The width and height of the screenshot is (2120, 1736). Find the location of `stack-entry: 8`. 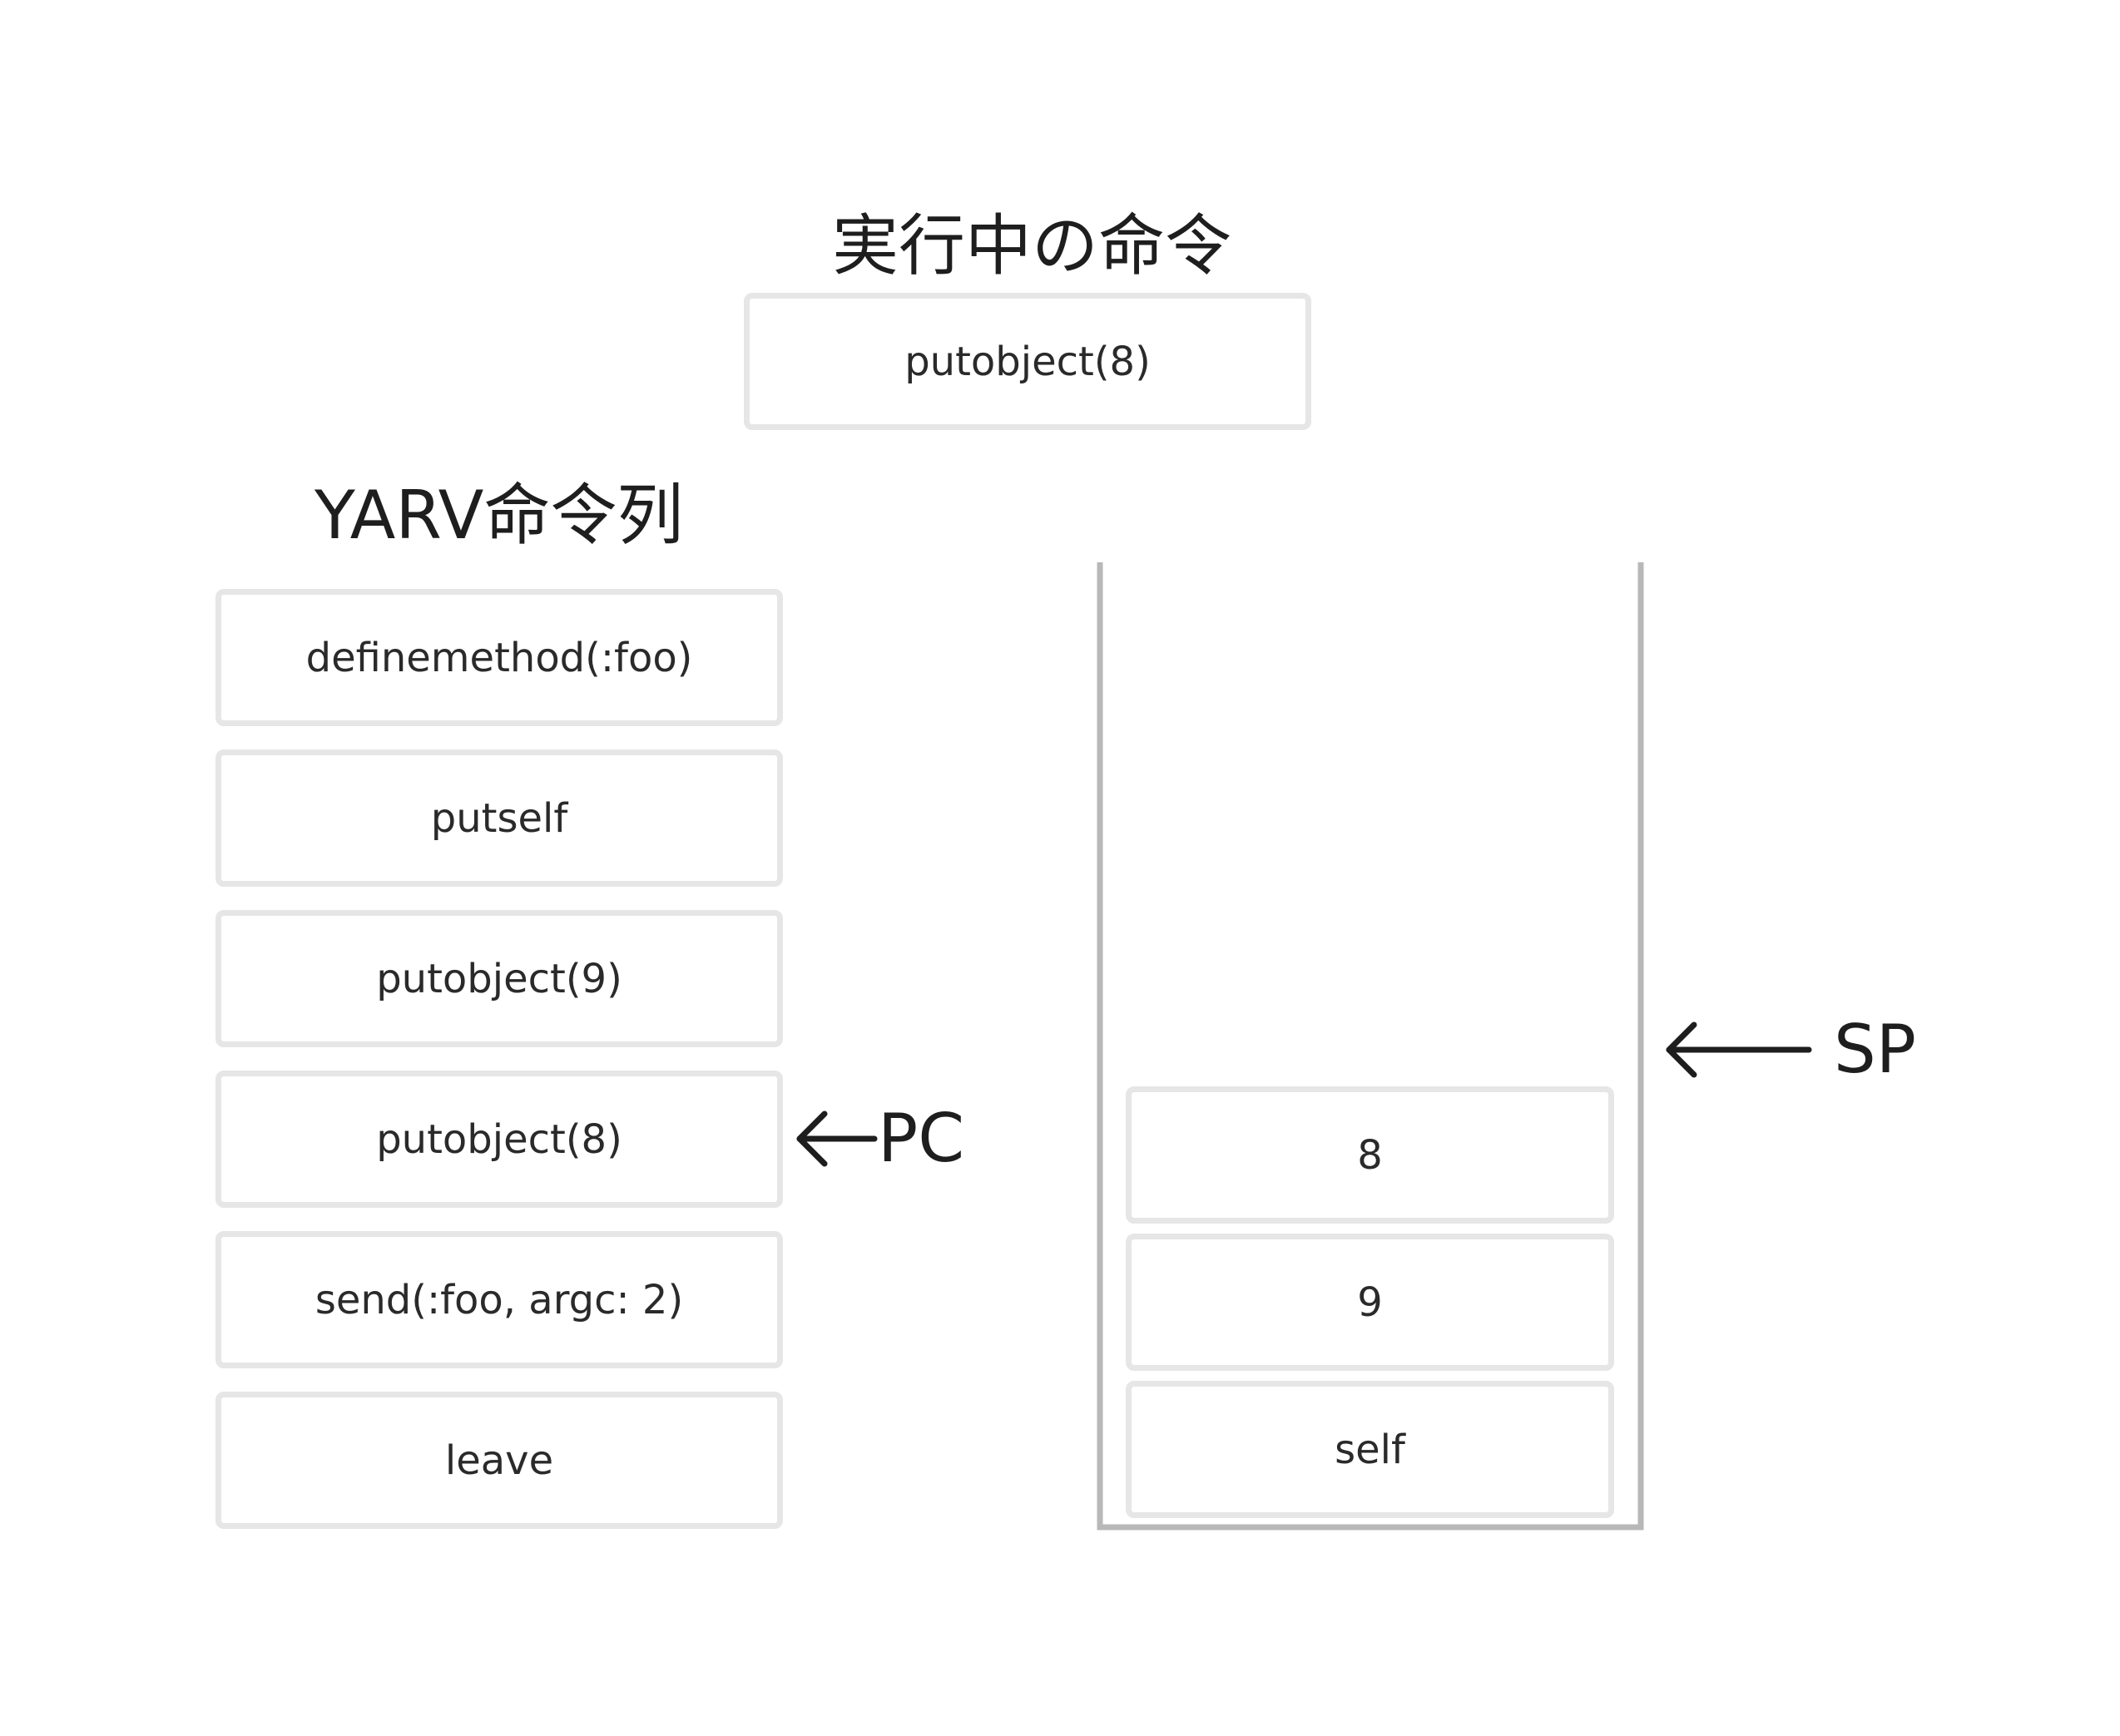

stack-entry: 8 is located at coordinates (1370, 1155).